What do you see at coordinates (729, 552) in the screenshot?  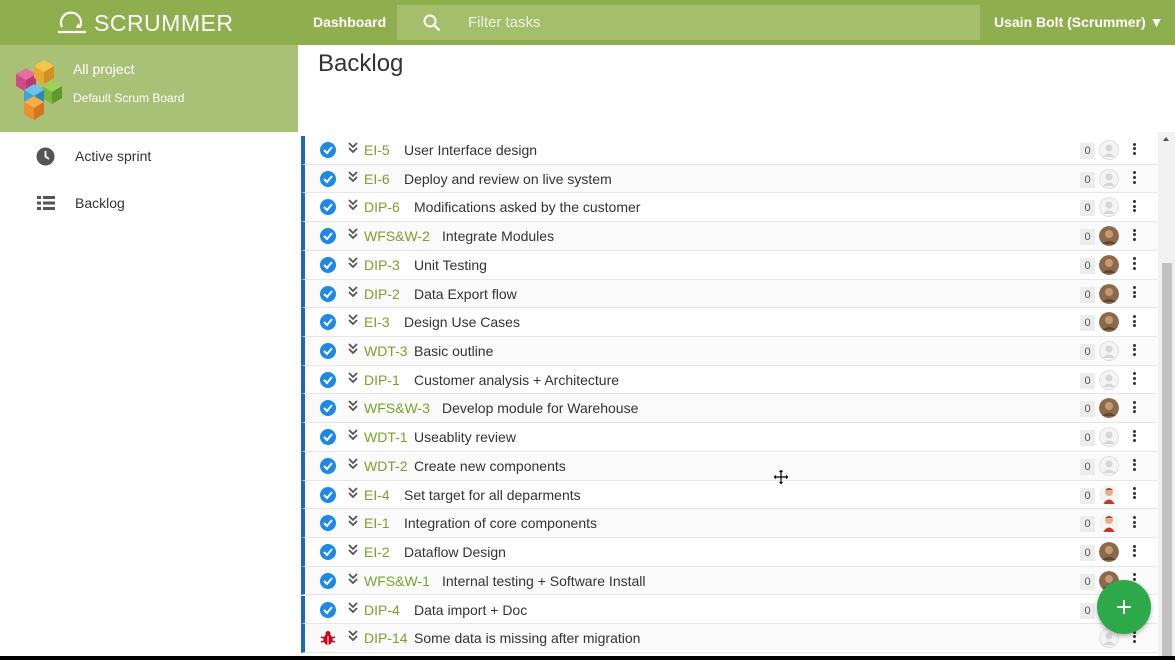 I see `task-row: EI-2 Dataflow Design 0` at bounding box center [729, 552].